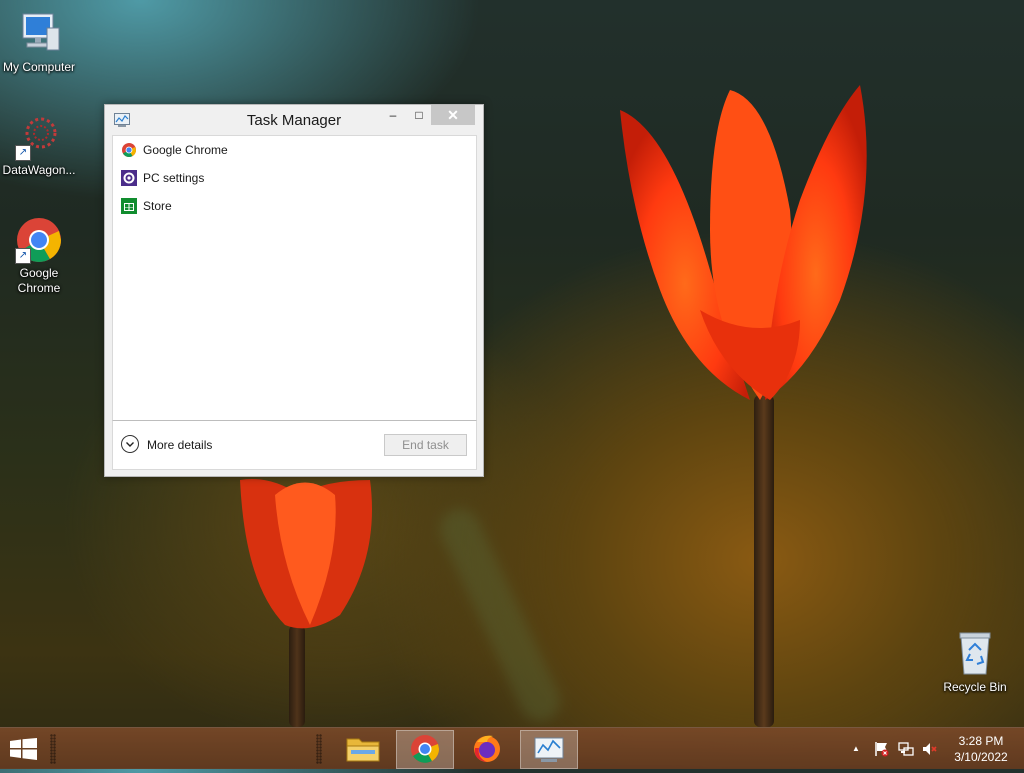 The image size is (1024, 773). What do you see at coordinates (294, 120) in the screenshot?
I see `title-bar: Task Manager – □ ✕` at bounding box center [294, 120].